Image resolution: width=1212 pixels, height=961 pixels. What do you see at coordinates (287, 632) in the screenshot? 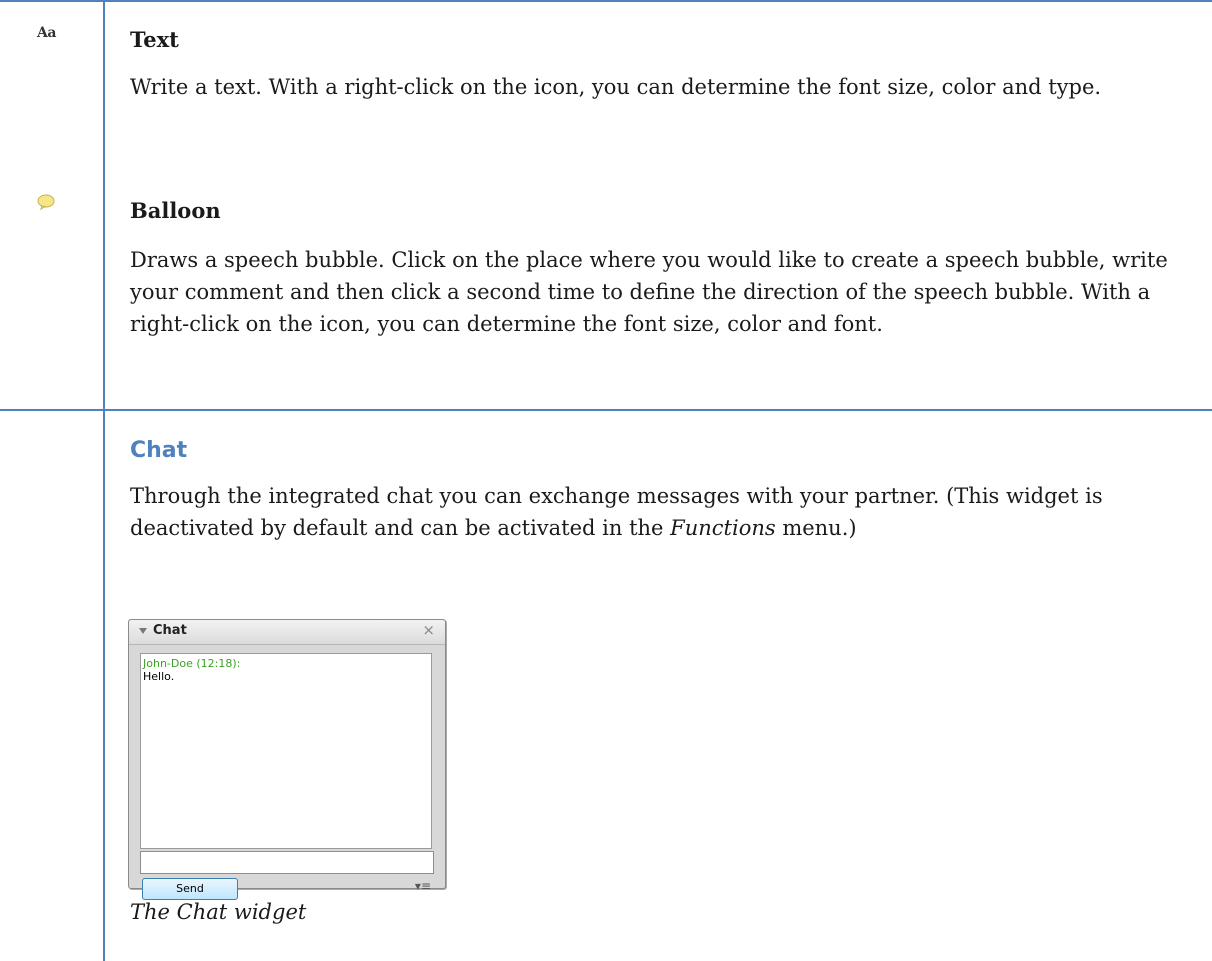
I see `chat-widget-titlebar: Chat ×` at bounding box center [287, 632].